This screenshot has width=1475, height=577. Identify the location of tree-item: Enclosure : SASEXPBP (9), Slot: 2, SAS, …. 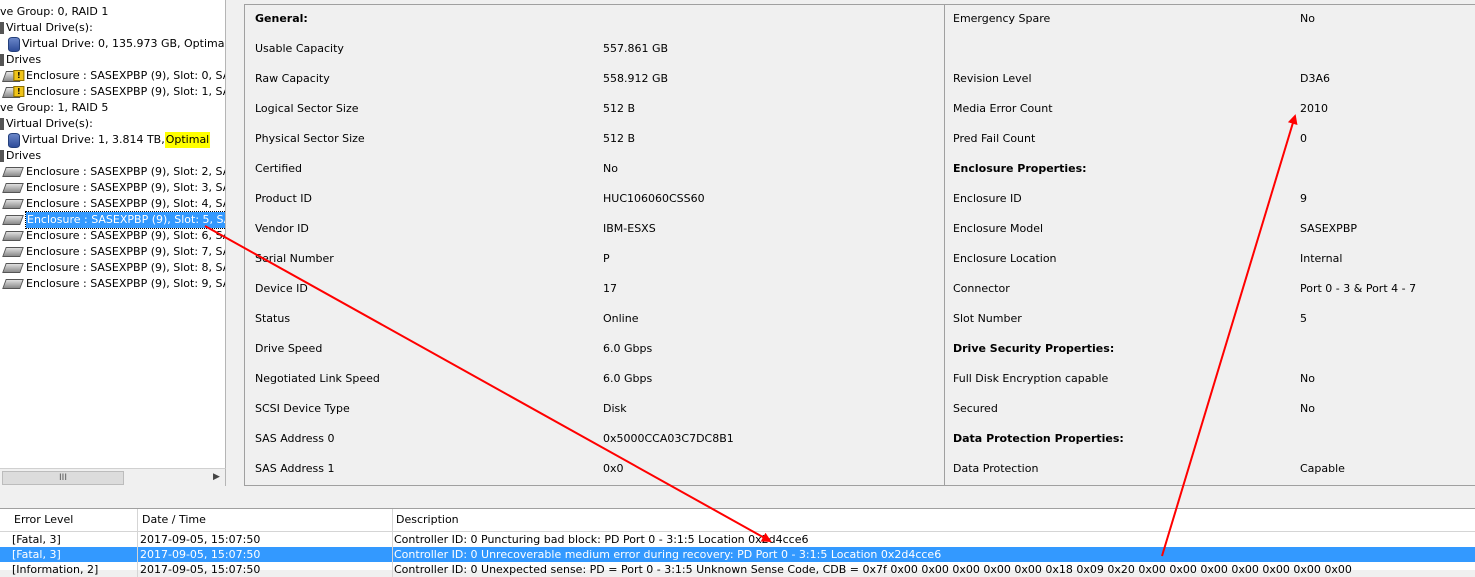
(113, 172).